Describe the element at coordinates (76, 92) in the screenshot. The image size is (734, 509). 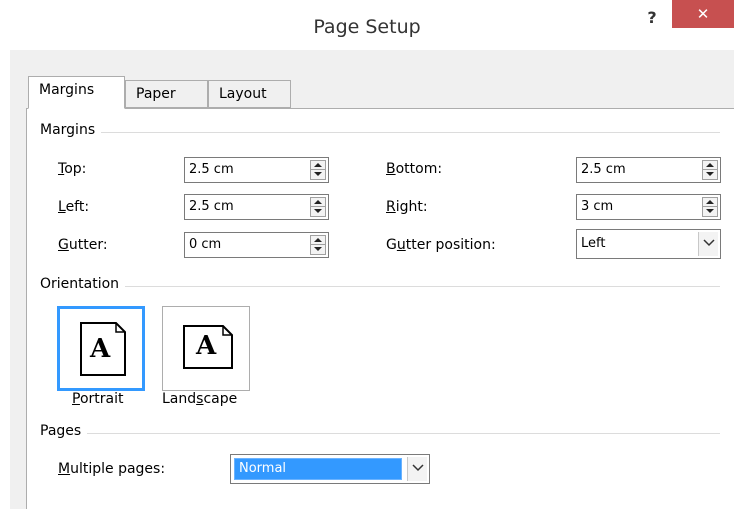
I see `tab-margins: Margins` at that location.